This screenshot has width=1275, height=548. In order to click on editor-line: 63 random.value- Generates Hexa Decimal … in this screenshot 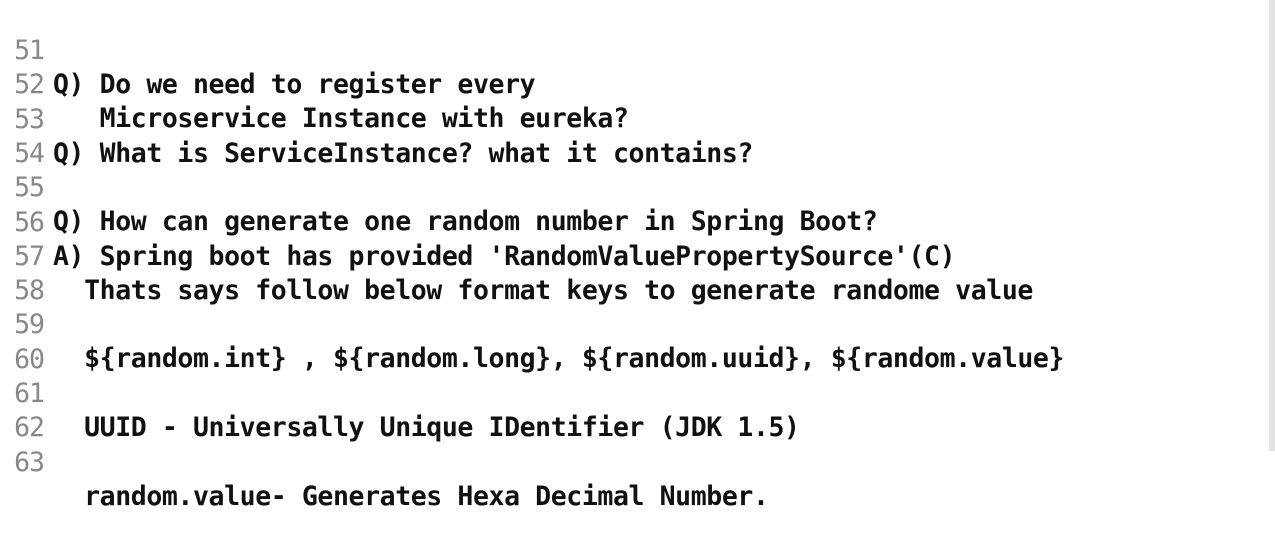, I will do `click(384, 462)`.